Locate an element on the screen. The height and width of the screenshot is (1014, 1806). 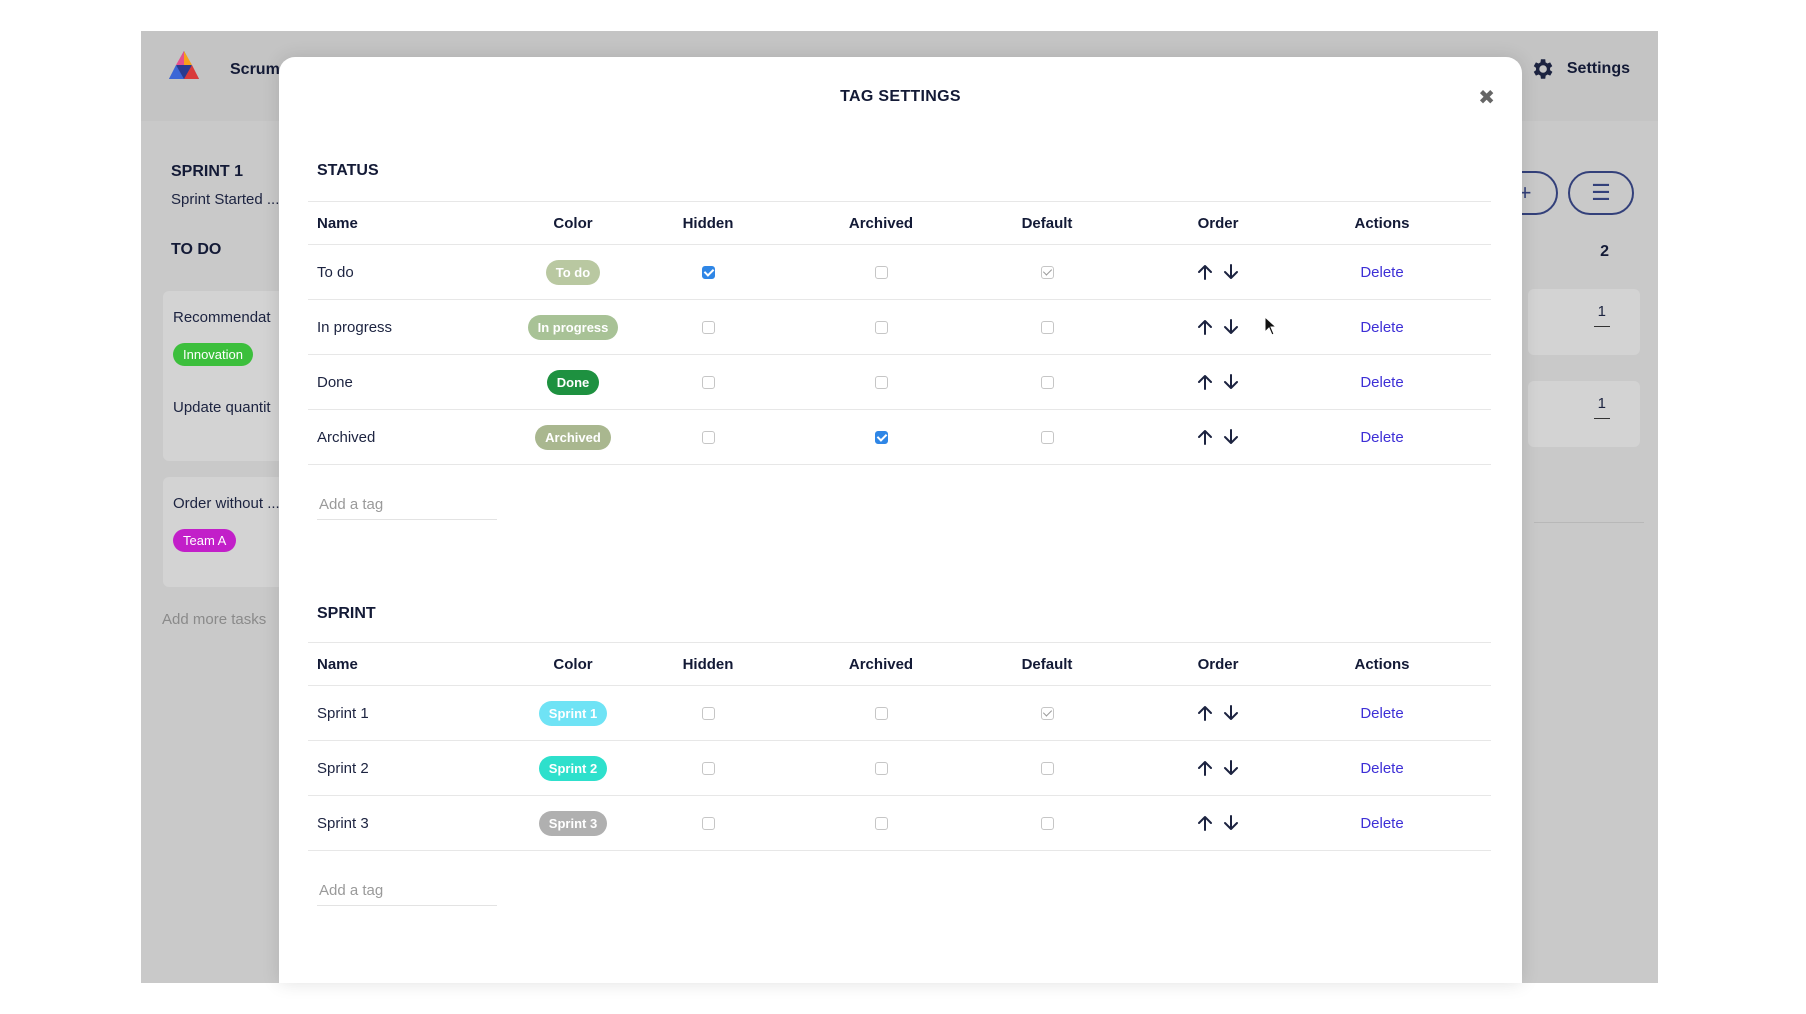
tag-color-cell: To do is located at coordinates (573, 272).